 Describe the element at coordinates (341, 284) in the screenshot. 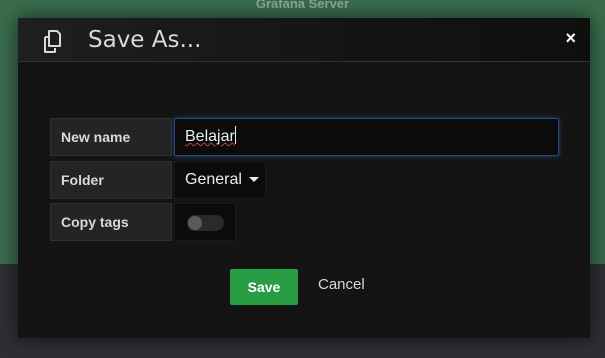

I see `cancel-button: Cancel` at that location.